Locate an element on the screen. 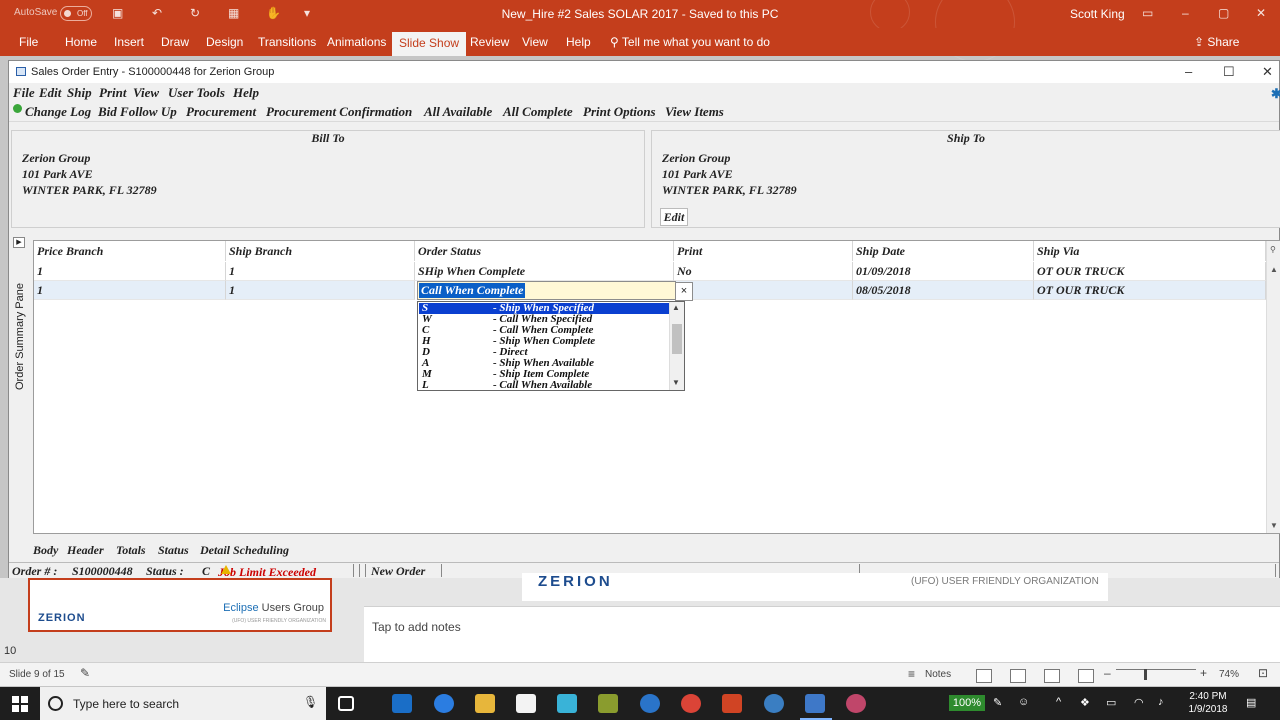 Image resolution: width=1280 pixels, height=720 pixels. column-header-ship-branch: Ship Branch is located at coordinates (320, 251).